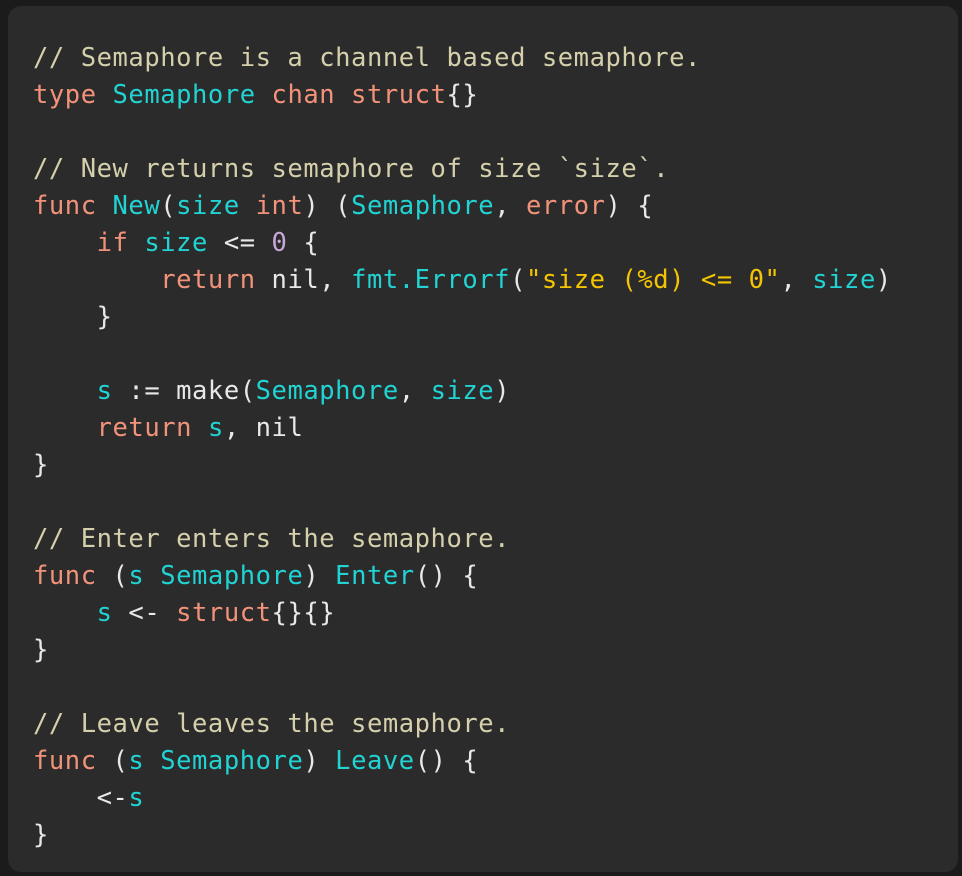 This screenshot has width=962, height=876. I want to click on code-line: // Enter enters the semaphore., so click(462, 539).